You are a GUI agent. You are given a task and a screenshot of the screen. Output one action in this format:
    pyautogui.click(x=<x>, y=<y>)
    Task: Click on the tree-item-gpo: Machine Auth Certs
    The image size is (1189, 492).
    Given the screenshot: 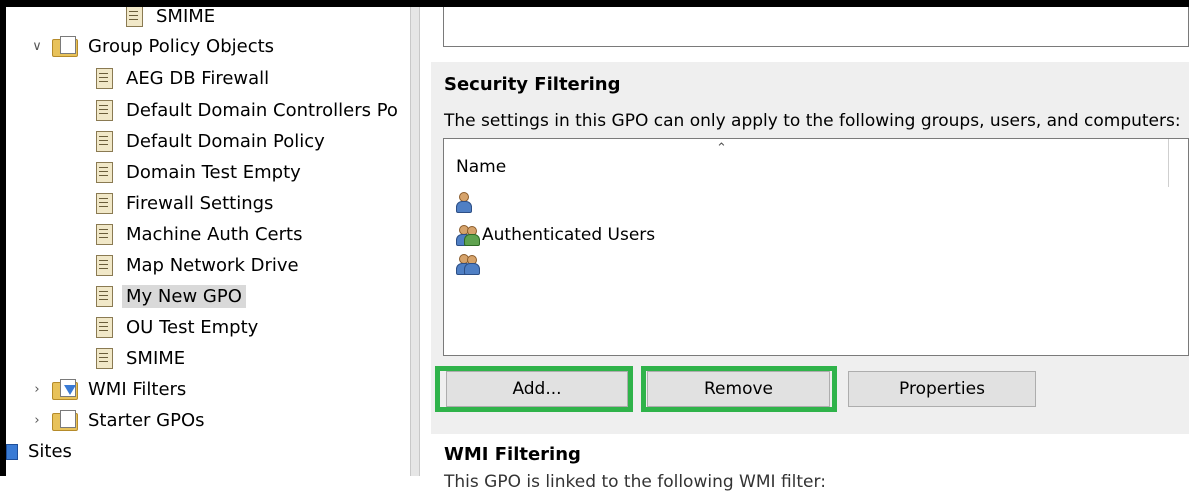 What is the action you would take?
    pyautogui.click(x=200, y=234)
    